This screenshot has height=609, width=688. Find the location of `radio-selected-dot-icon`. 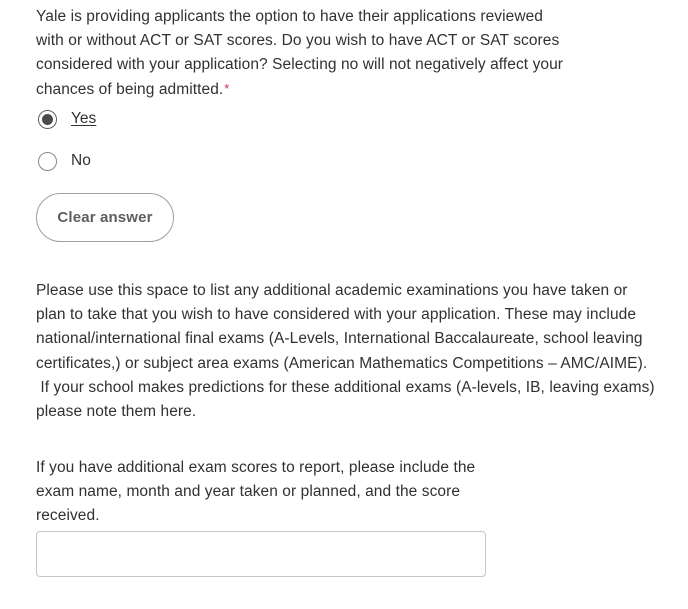

radio-selected-dot-icon is located at coordinates (47, 119).